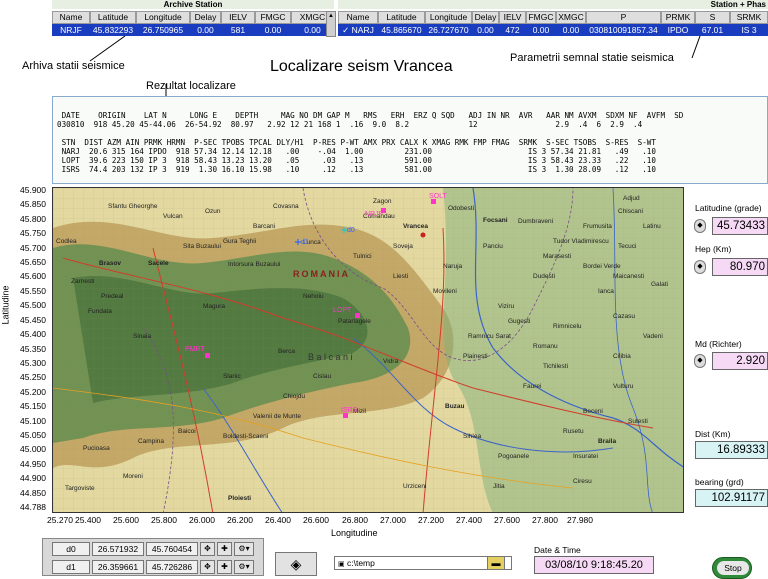 The image size is (768, 579). I want to click on phase-col-lon: Longitude, so click(448, 17).